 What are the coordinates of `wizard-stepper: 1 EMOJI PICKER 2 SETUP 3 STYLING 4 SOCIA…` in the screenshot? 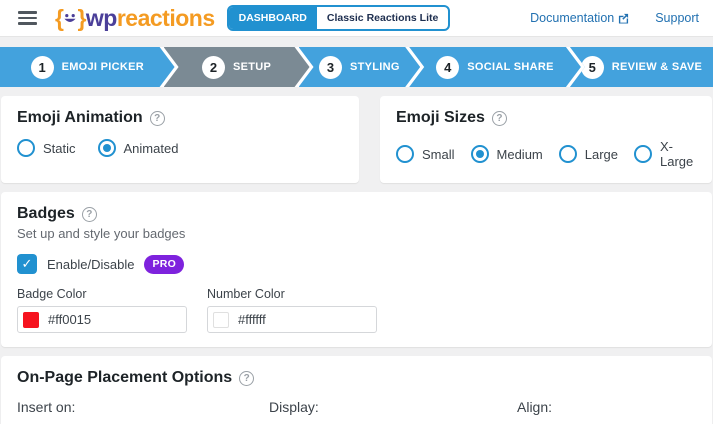 It's located at (356, 67).